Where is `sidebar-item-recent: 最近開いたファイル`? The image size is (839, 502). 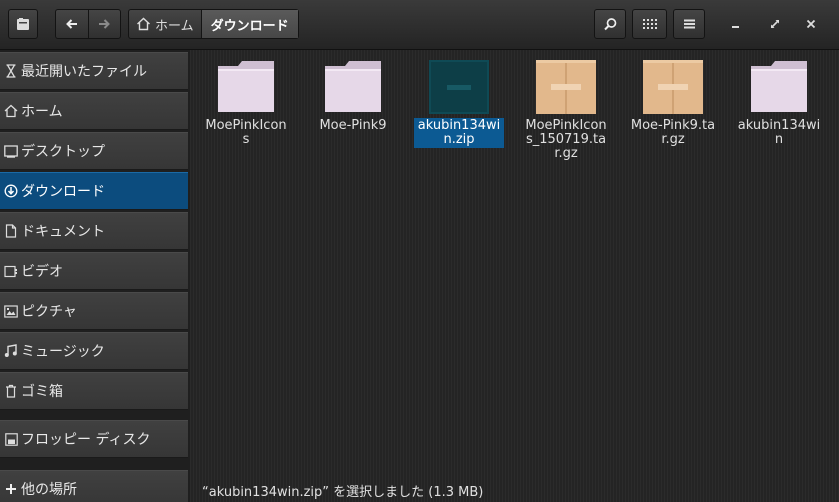 sidebar-item-recent: 最近開いたファイル is located at coordinates (94, 71).